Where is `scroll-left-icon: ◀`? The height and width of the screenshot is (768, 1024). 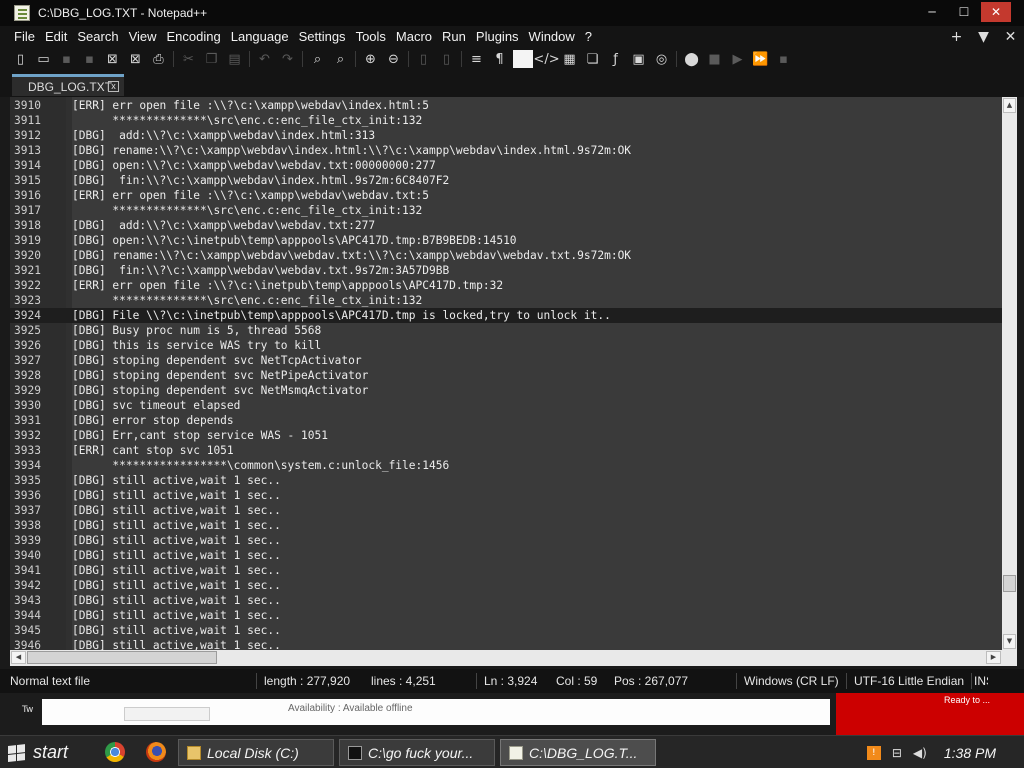
scroll-left-icon: ◀ is located at coordinates (18, 657).